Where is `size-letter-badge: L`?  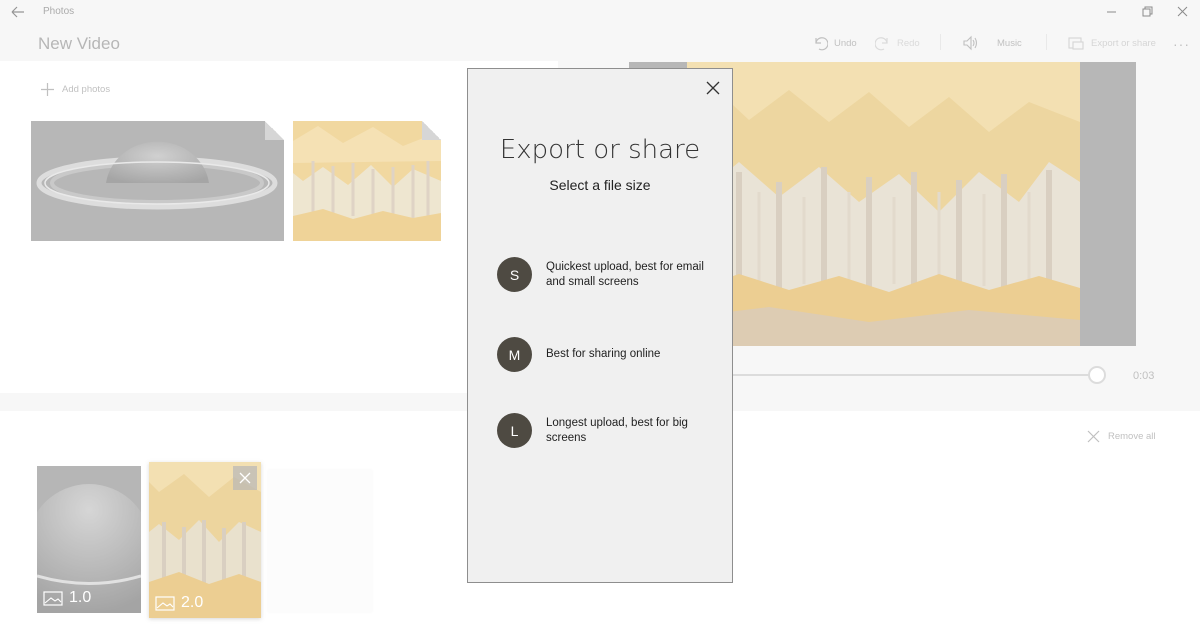 size-letter-badge: L is located at coordinates (514, 430).